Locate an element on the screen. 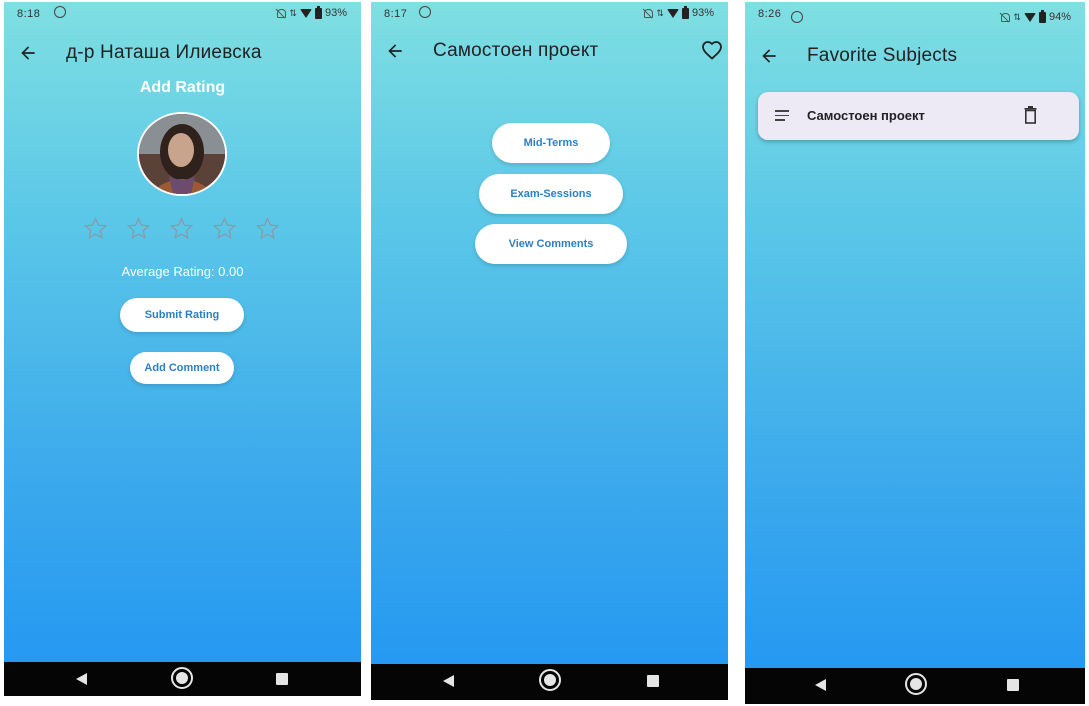  favorite-item-label: Самостоен проект is located at coordinates (866, 115).